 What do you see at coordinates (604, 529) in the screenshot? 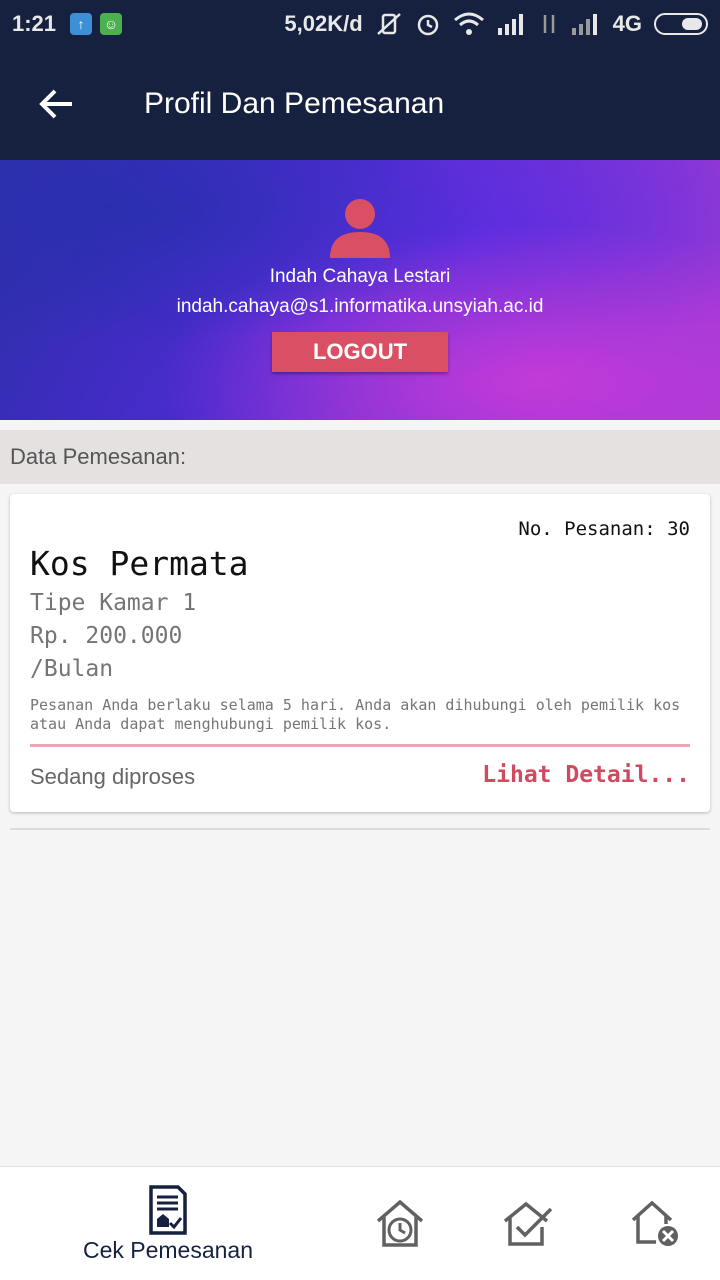
I see `order-number: No. Pesanan: 30` at bounding box center [604, 529].